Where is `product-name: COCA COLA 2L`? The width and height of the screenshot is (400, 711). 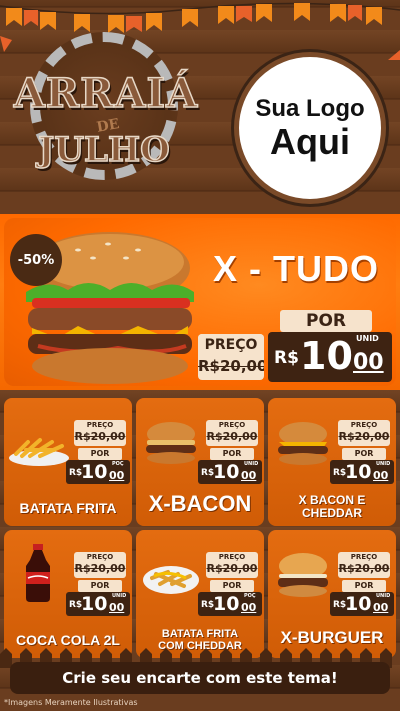
product-name: COCA COLA 2L is located at coordinates (68, 639).